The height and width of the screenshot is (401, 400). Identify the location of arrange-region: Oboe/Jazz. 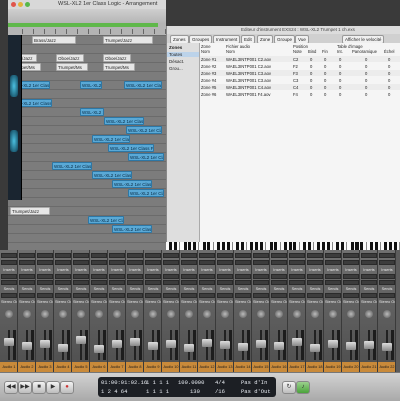
(70, 58).